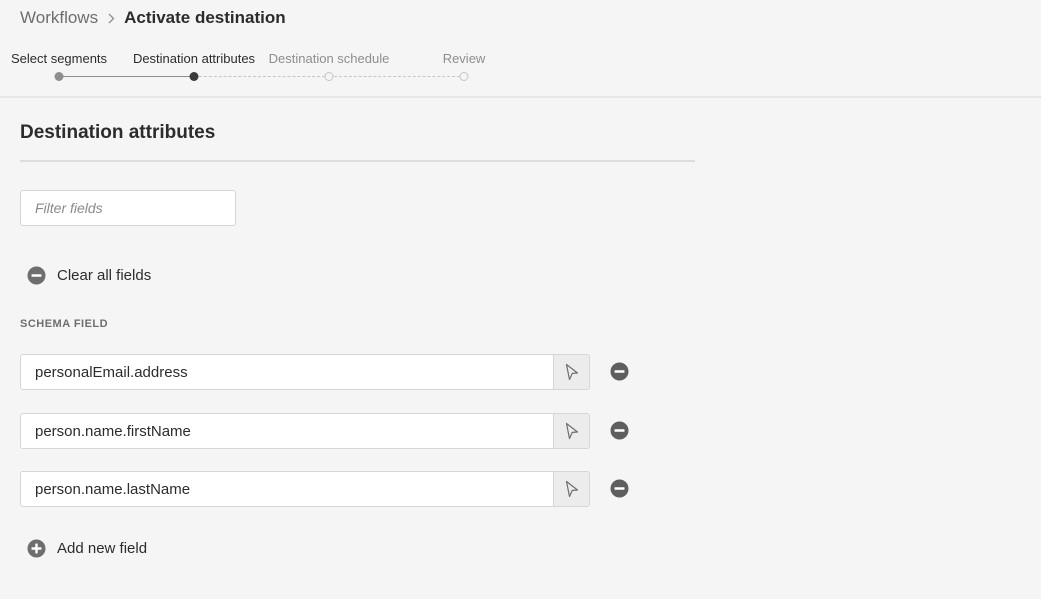 The width and height of the screenshot is (1041, 599). What do you see at coordinates (64, 324) in the screenshot?
I see `schema-field-header: SCHEMA FIELD` at bounding box center [64, 324].